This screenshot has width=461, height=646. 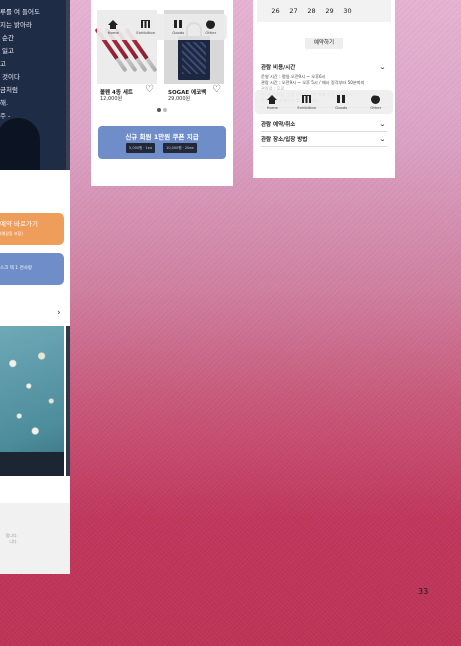 What do you see at coordinates (179, 99) in the screenshot?
I see `product-price: 29,000원` at bounding box center [179, 99].